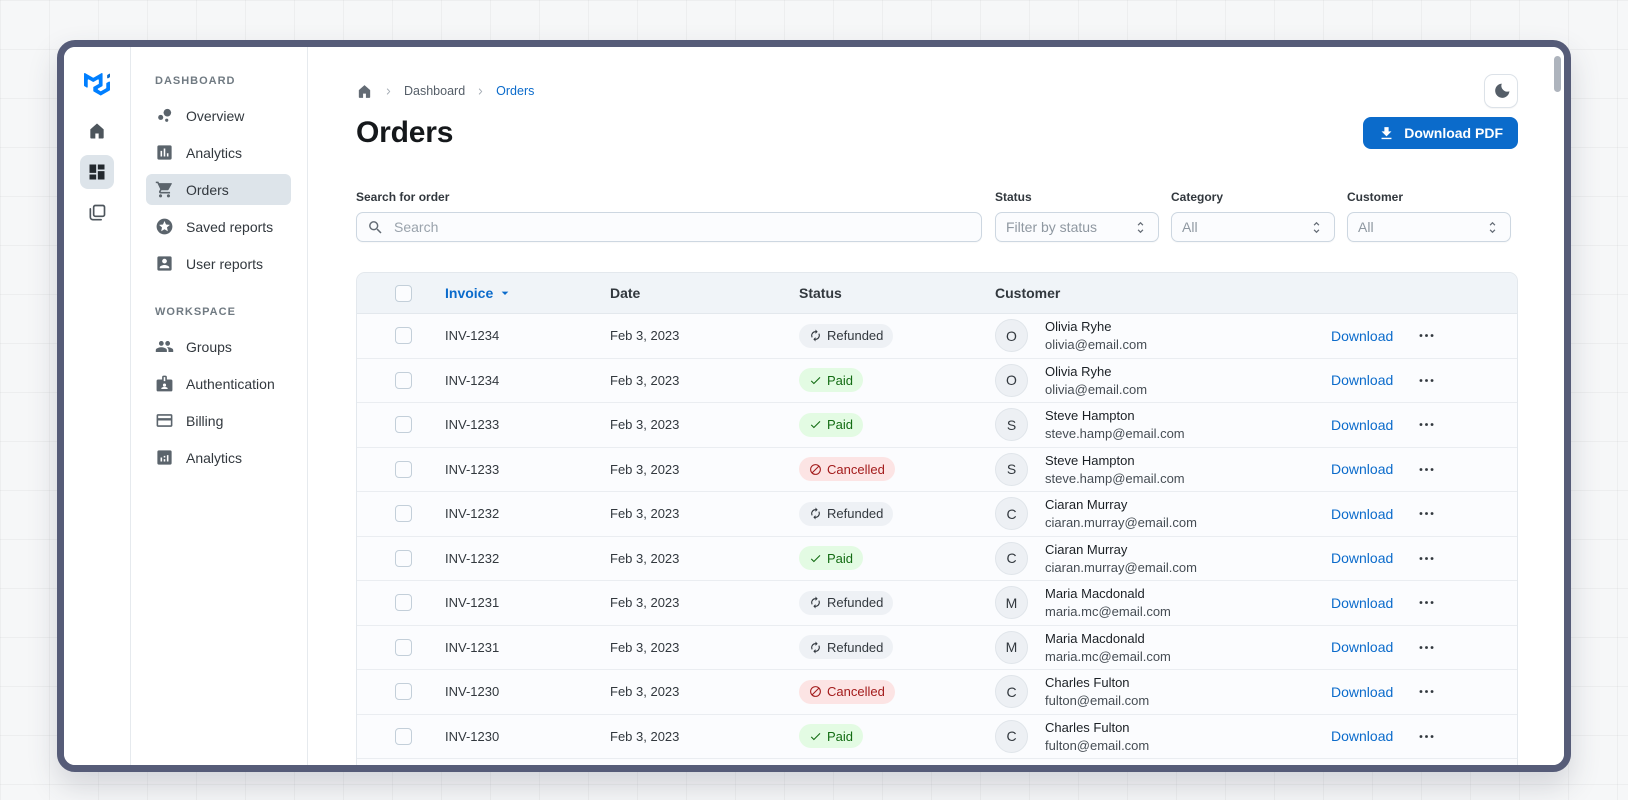 Image resolution: width=1628 pixels, height=800 pixels. Describe the element at coordinates (364, 91) in the screenshot. I see `breadcrumb-home-icon` at that location.